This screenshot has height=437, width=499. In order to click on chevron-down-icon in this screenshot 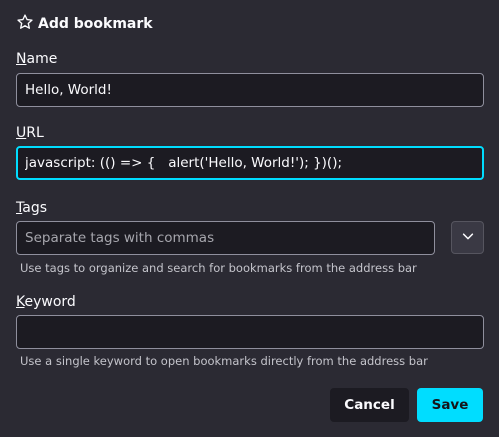, I will do `click(468, 237)`.